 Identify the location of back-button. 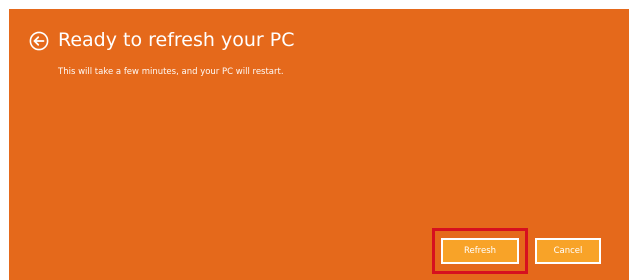
(39, 41).